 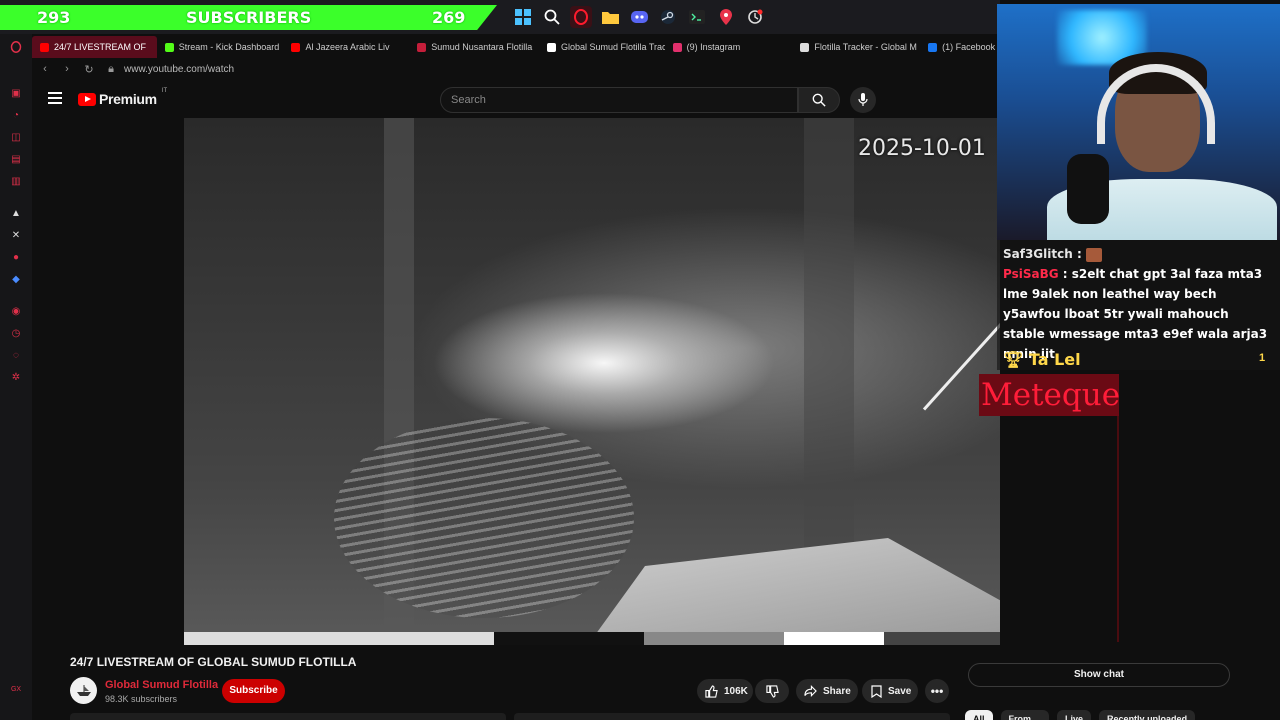 I want to click on chat-username: PsiSaBG, so click(x=1031, y=274).